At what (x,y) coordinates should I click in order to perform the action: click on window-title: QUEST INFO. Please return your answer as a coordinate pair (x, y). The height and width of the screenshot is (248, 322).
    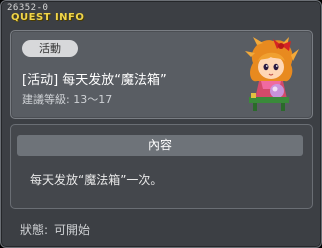
    Looking at the image, I should click on (48, 17).